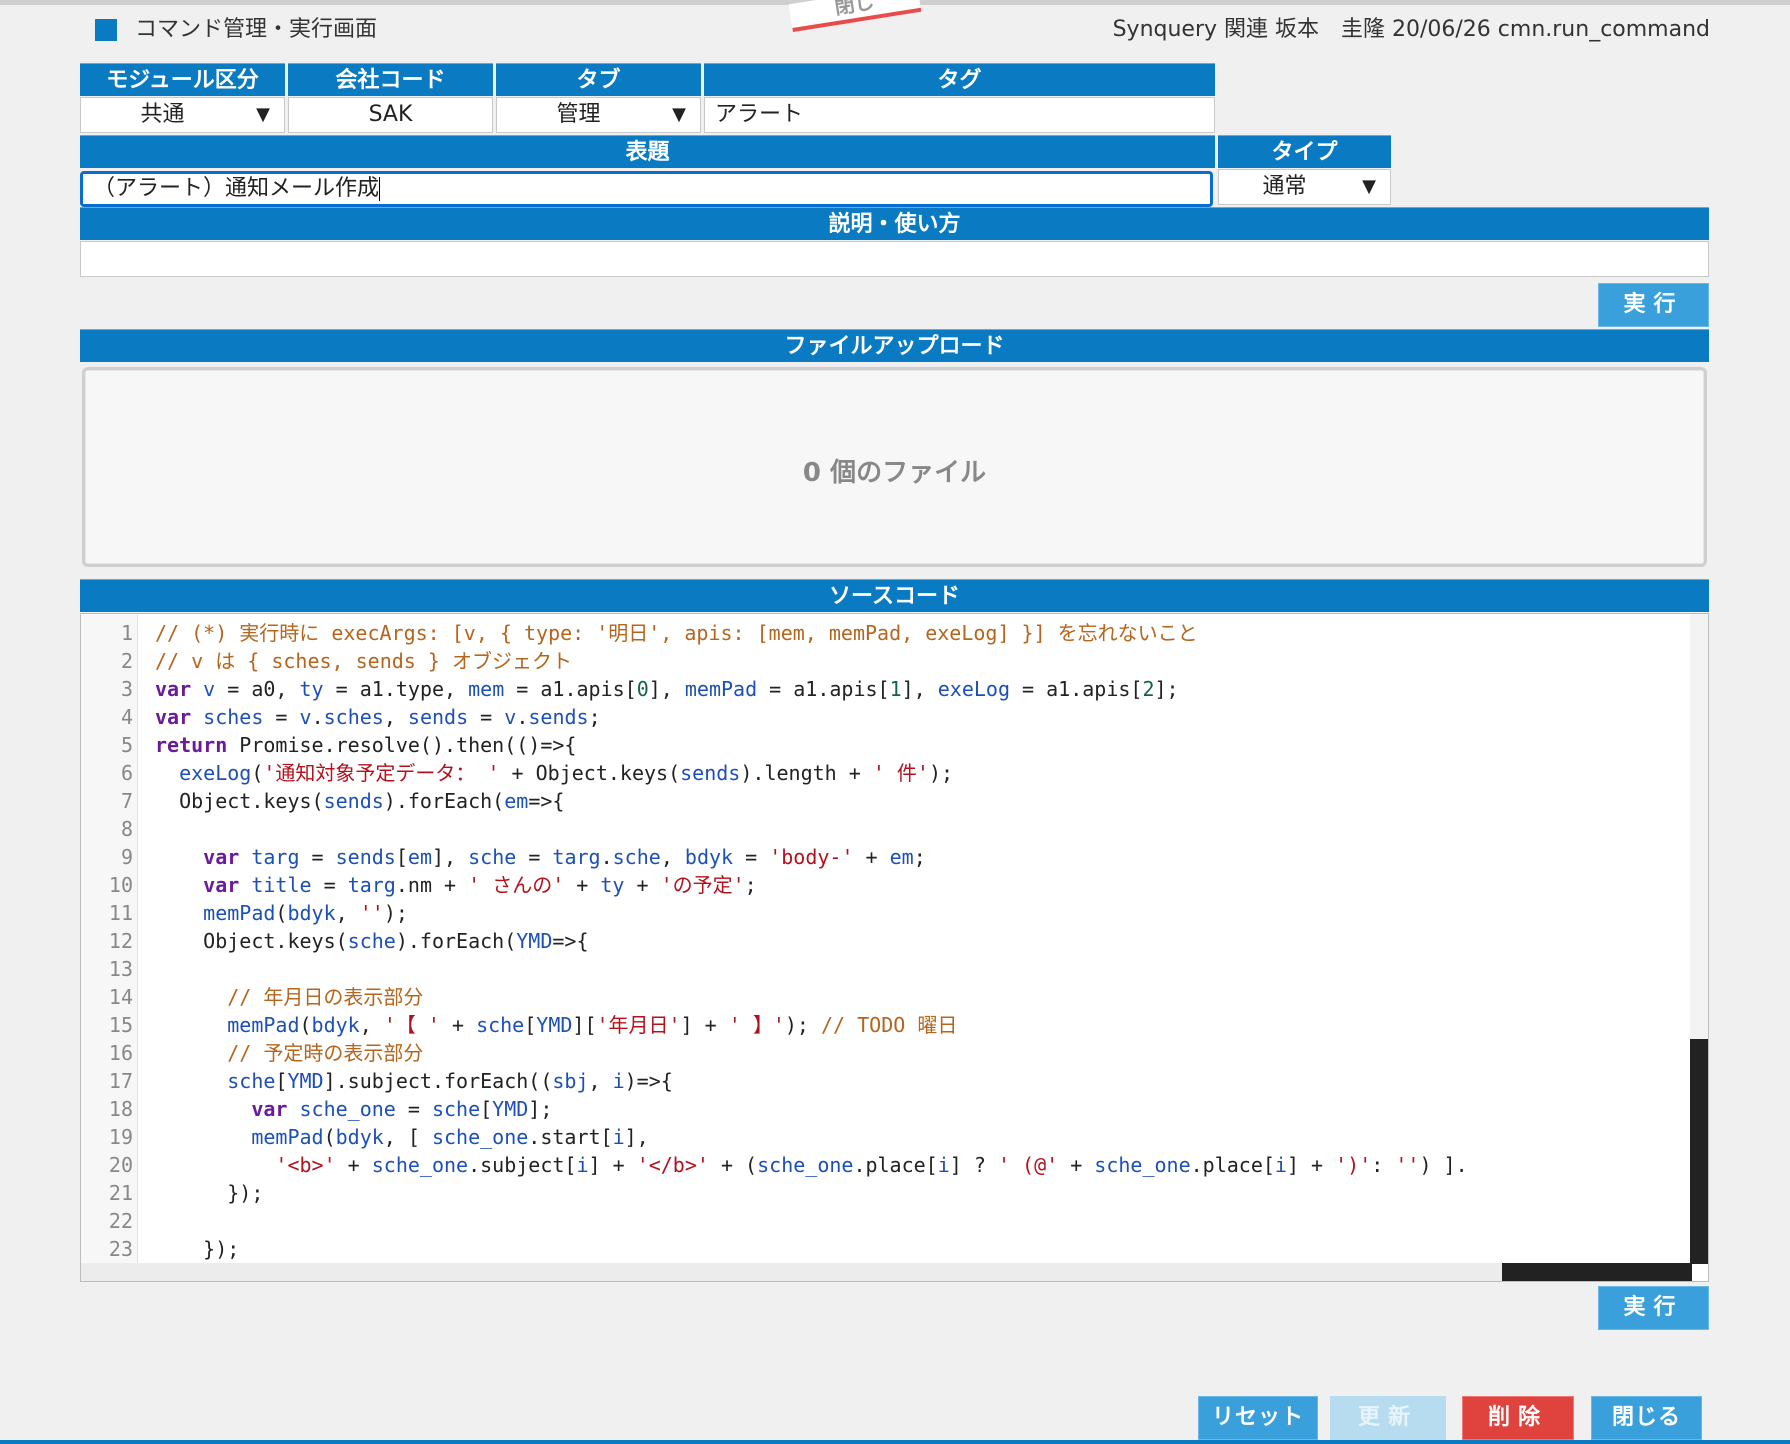 This screenshot has width=1790, height=1444. I want to click on line-number: 5, so click(126, 745).